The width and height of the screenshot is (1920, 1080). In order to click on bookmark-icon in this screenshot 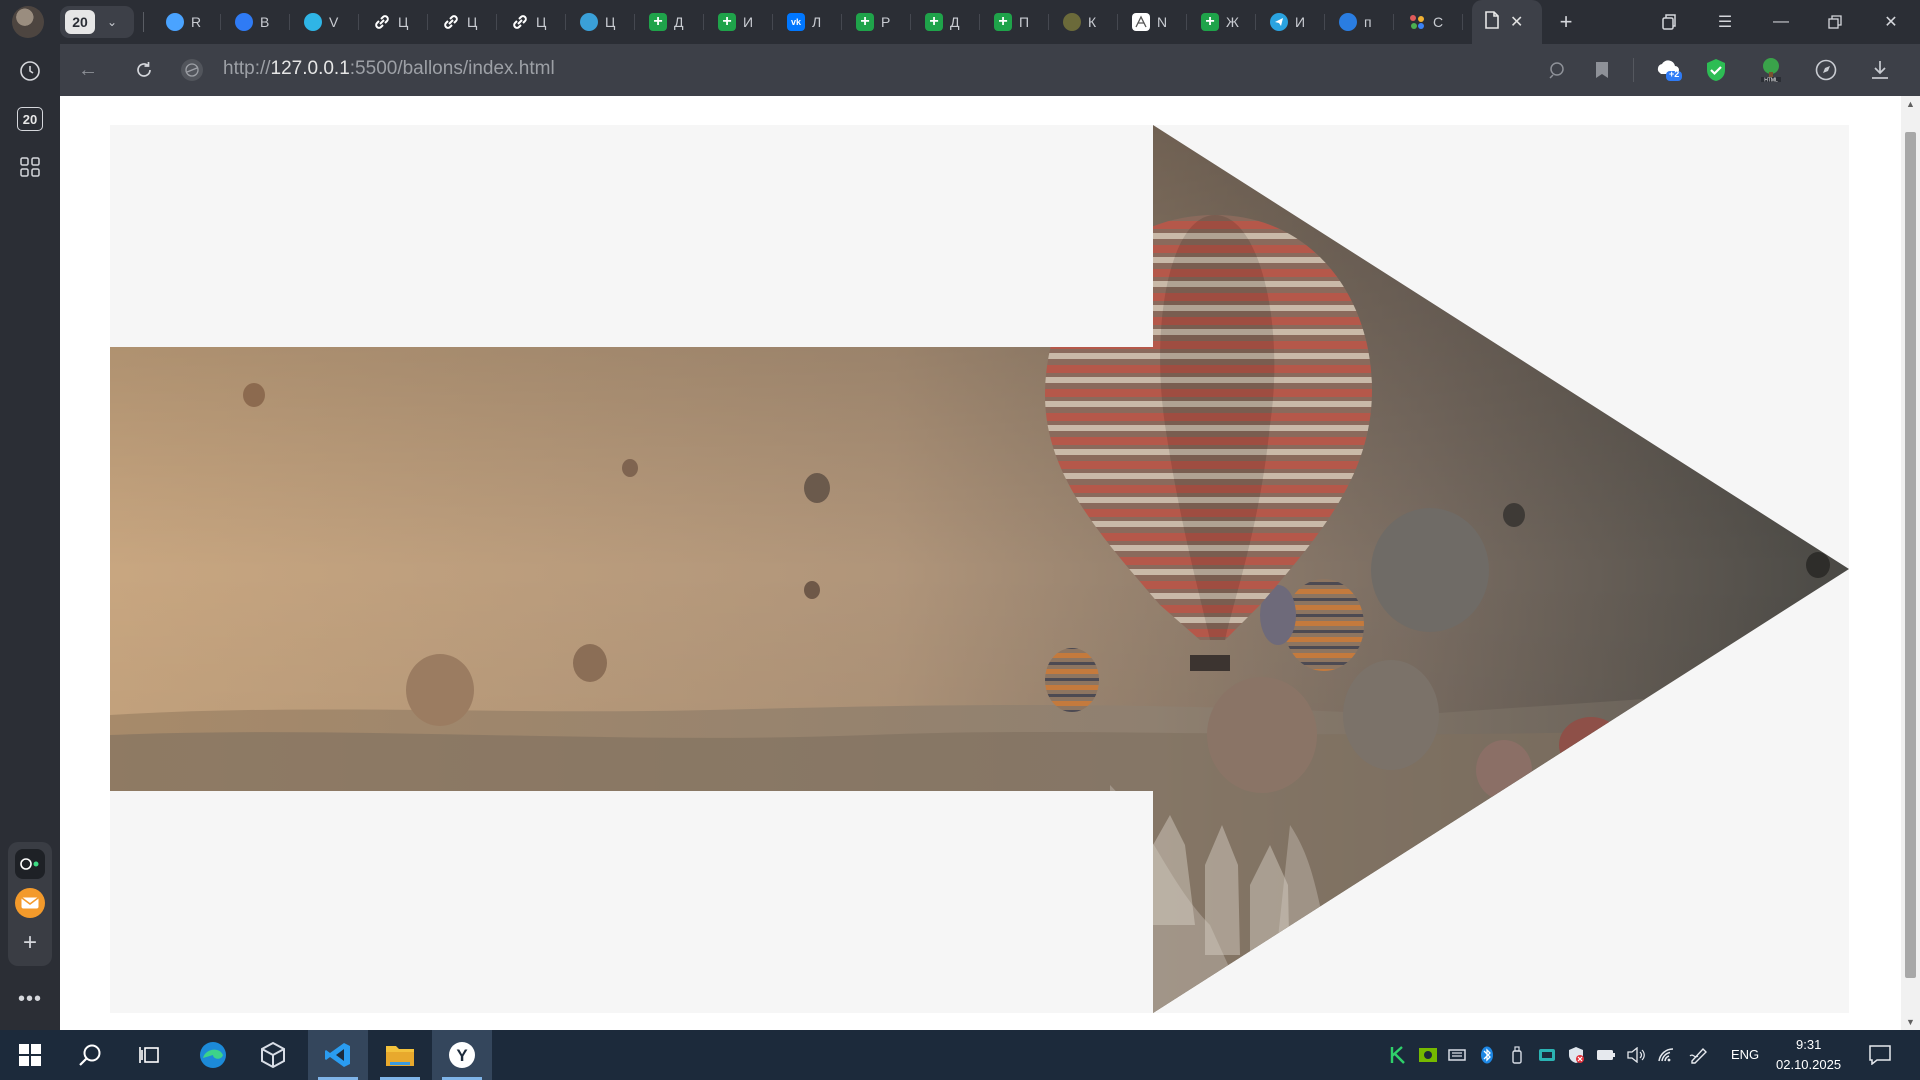, I will do `click(1602, 70)`.